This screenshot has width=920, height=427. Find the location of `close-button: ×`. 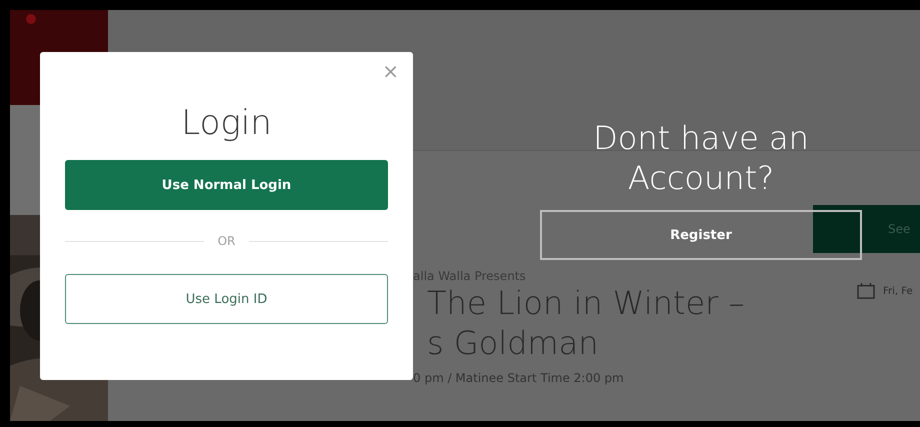

close-button: × is located at coordinates (390, 71).